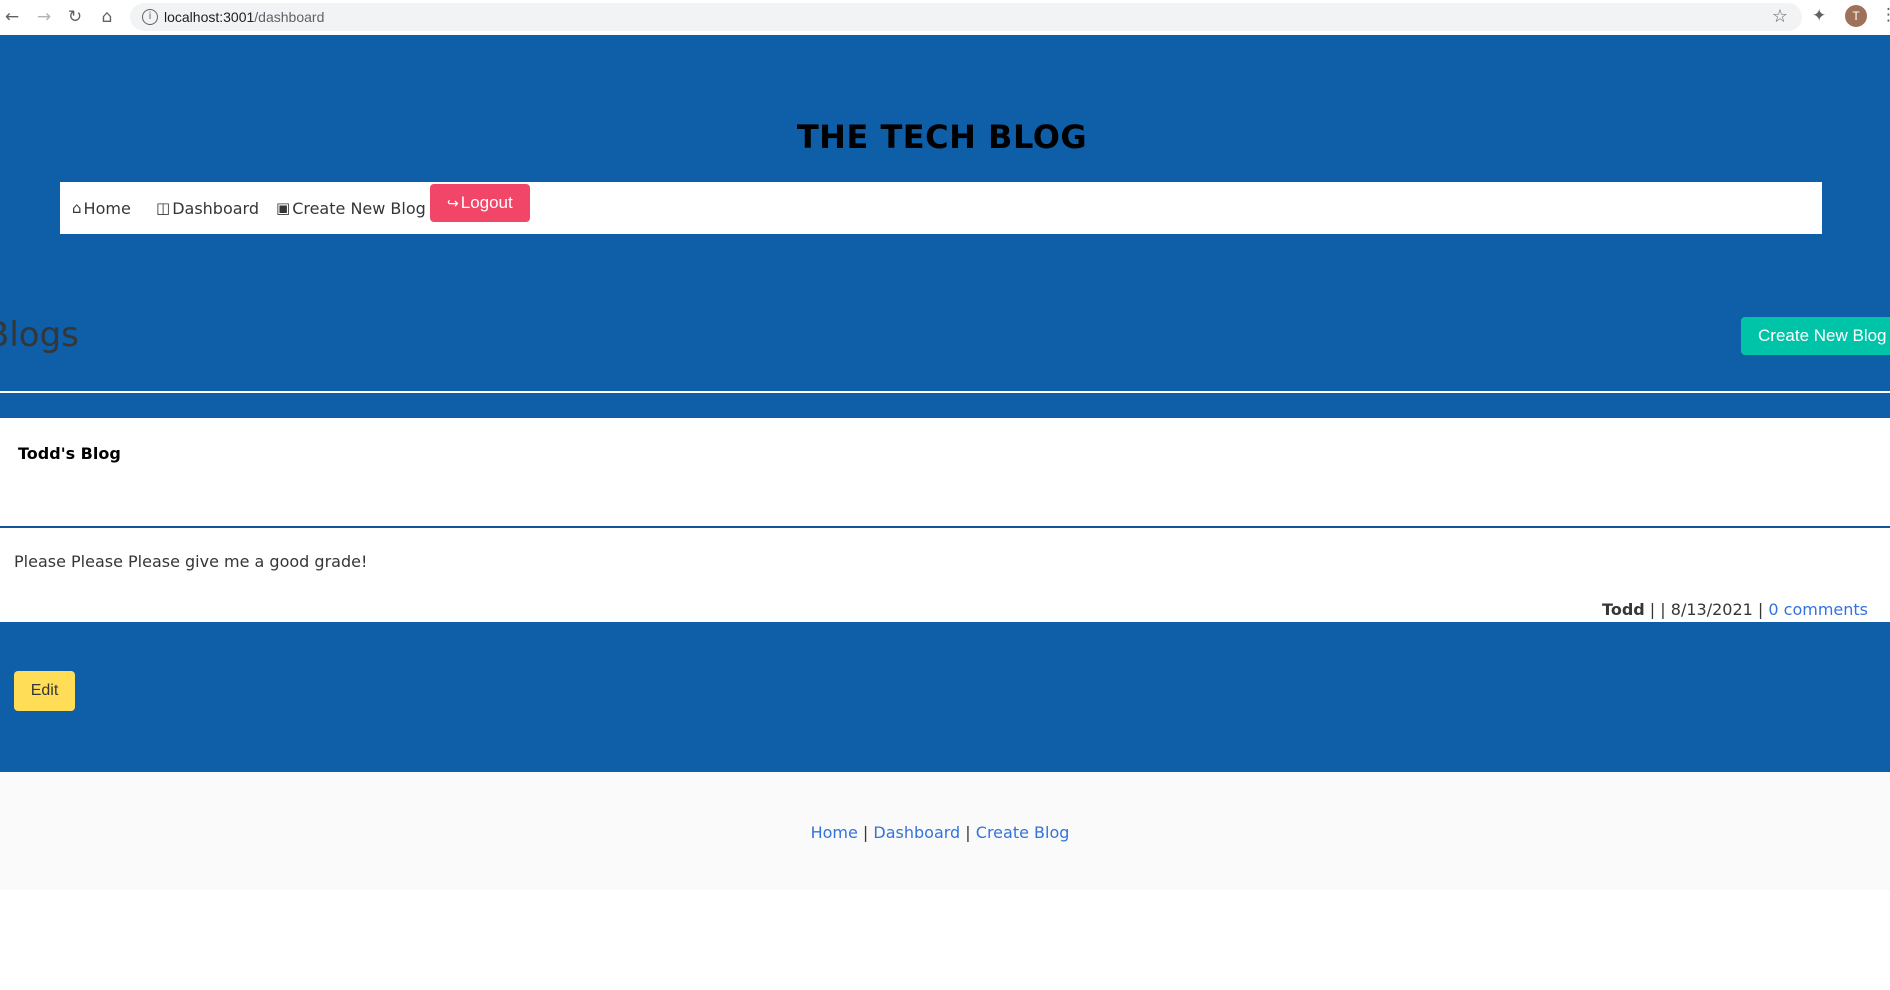  I want to click on blog-meta: Todd | | 8/13/2021 | 0 comments, so click(1735, 609).